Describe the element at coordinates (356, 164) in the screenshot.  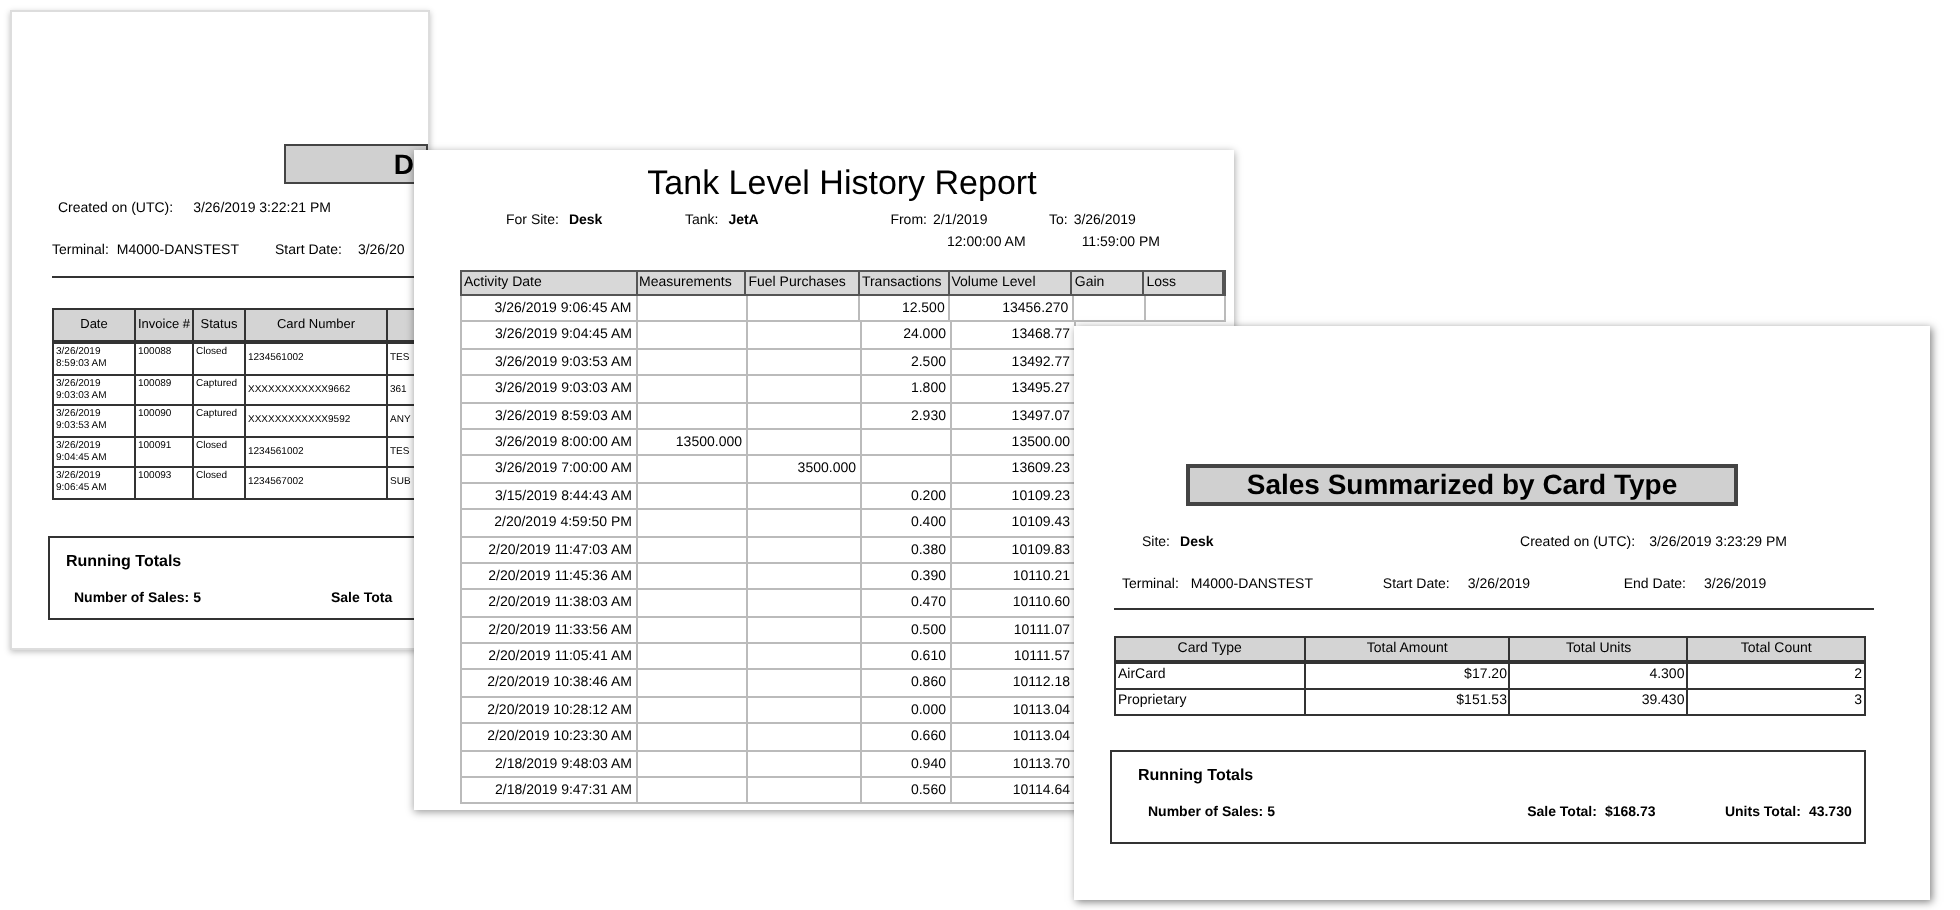
I see `report-title: D` at that location.